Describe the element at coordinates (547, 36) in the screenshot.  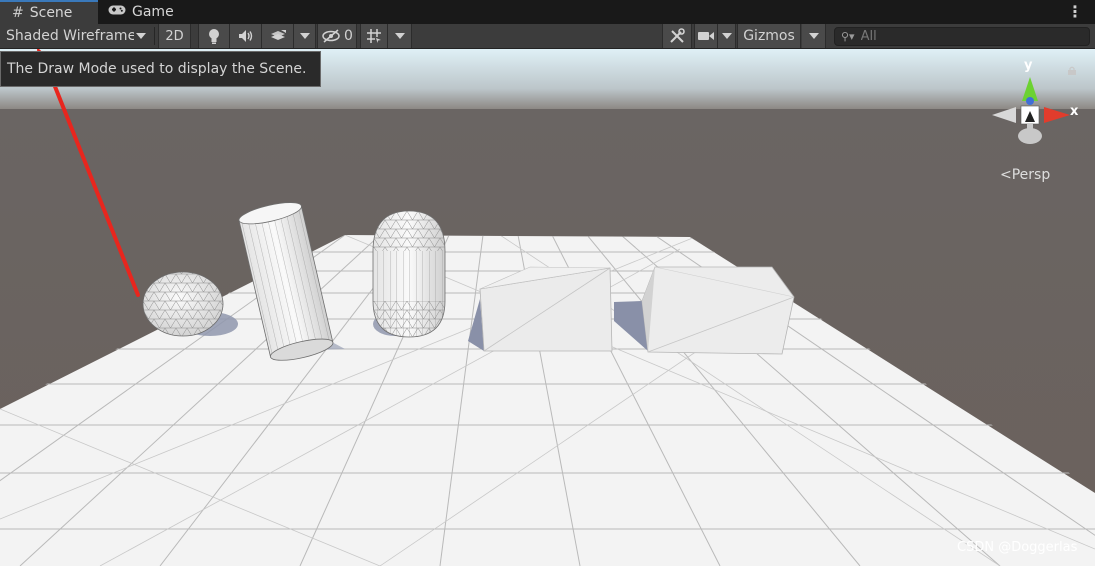
I see `scene-toolbar: Shaded Wireframe 2D 0 Gizmos ⚲▾ All` at that location.